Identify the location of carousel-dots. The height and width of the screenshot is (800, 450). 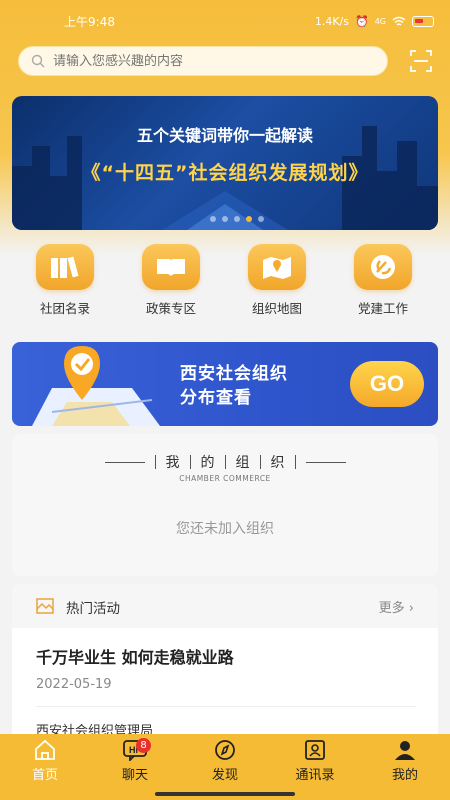
(237, 219).